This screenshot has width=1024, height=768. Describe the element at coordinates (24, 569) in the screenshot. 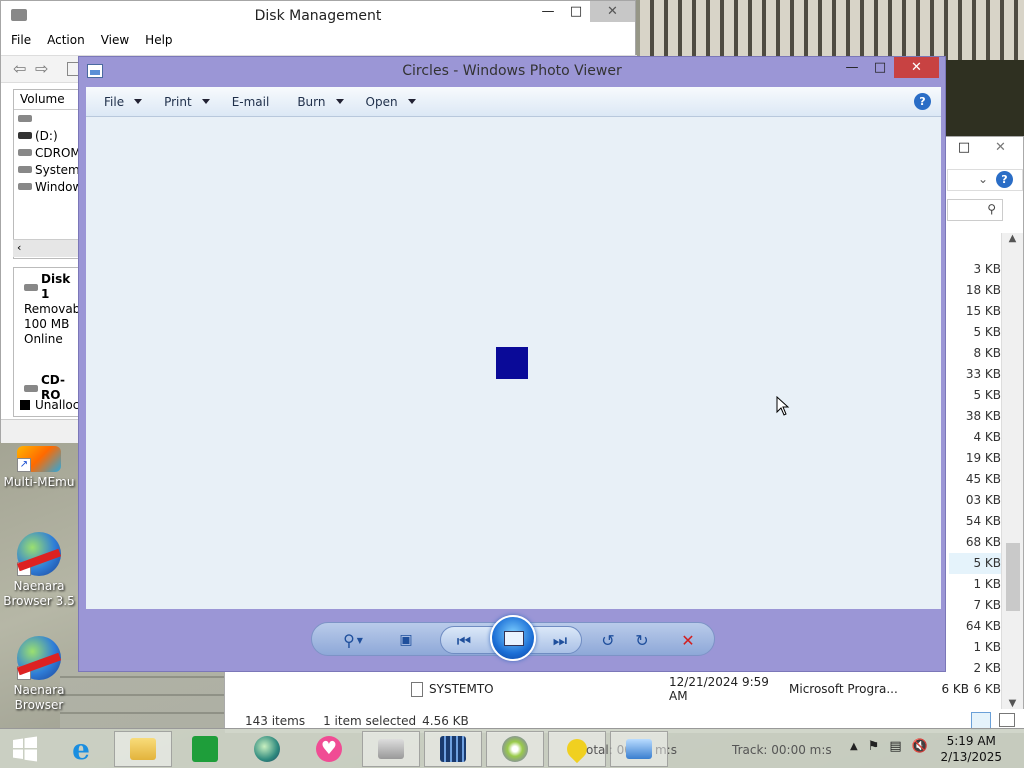

I see `shortcut-arrow-icon: ↗` at that location.